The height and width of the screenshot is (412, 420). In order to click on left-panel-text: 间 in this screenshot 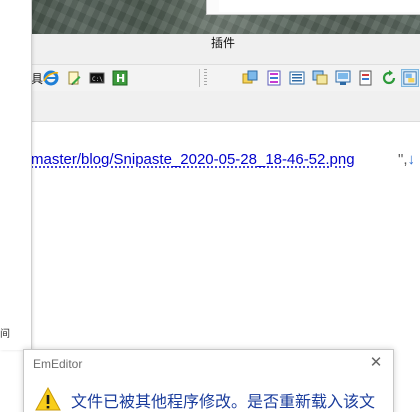, I will do `click(5, 334)`.